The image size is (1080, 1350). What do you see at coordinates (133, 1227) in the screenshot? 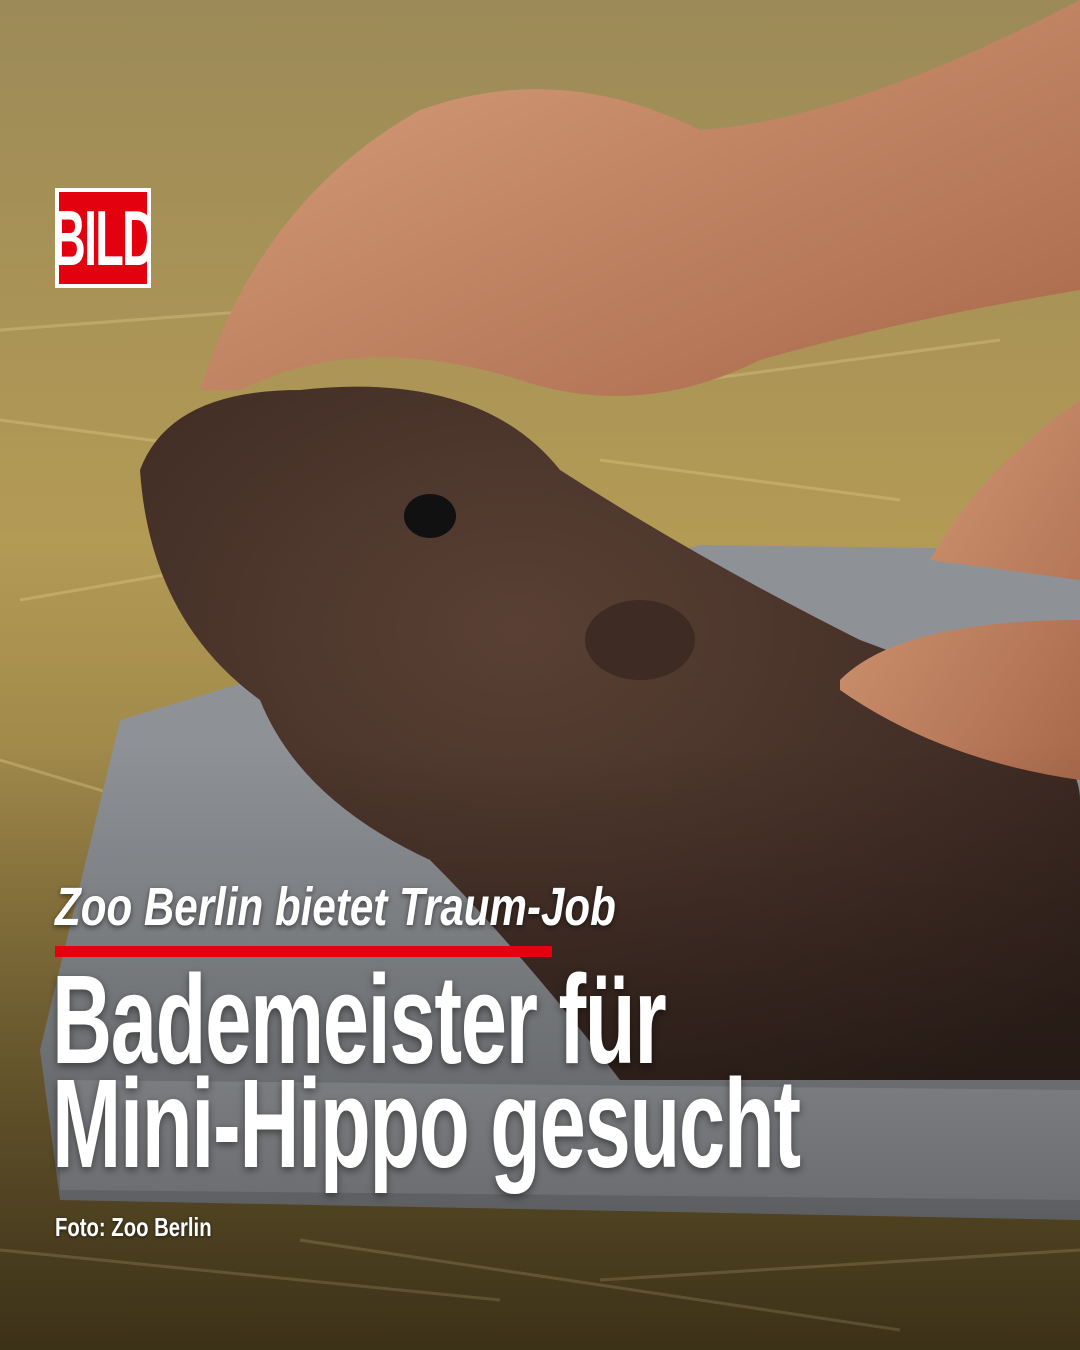
I see `photo-credit: Foto: Zoo Berlin` at bounding box center [133, 1227].